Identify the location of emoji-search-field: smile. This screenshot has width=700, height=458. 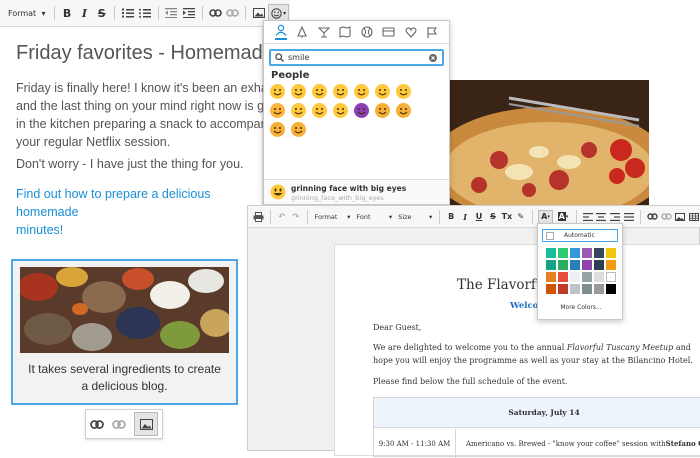
(356, 57).